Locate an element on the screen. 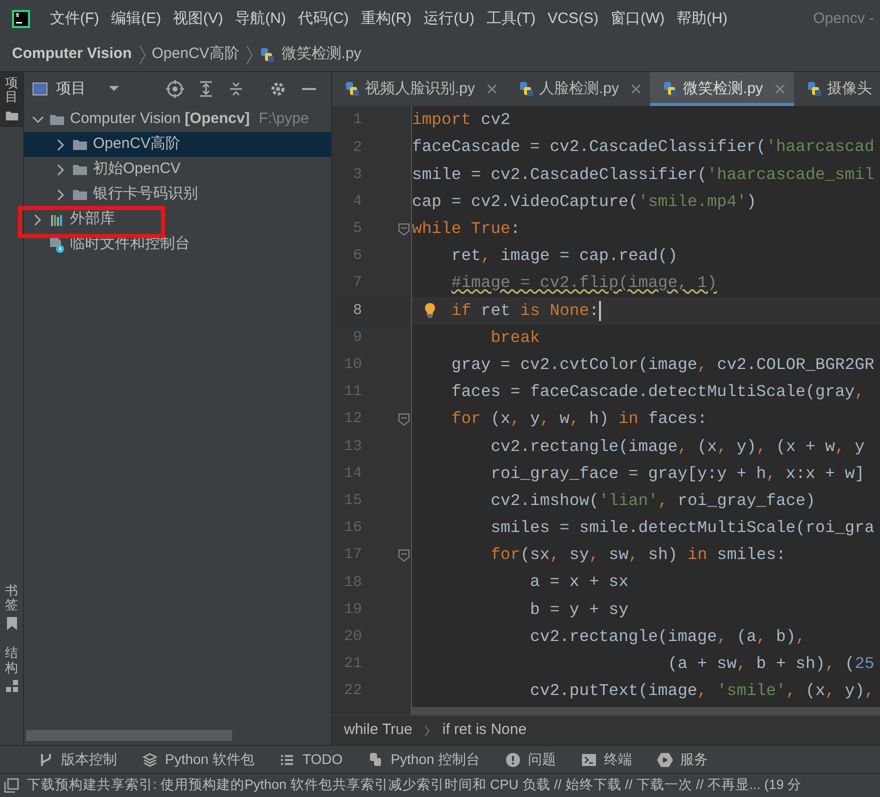  code-line: roi_gray_face = gray[y:y + h, x:x + w] is located at coordinates (677, 473).